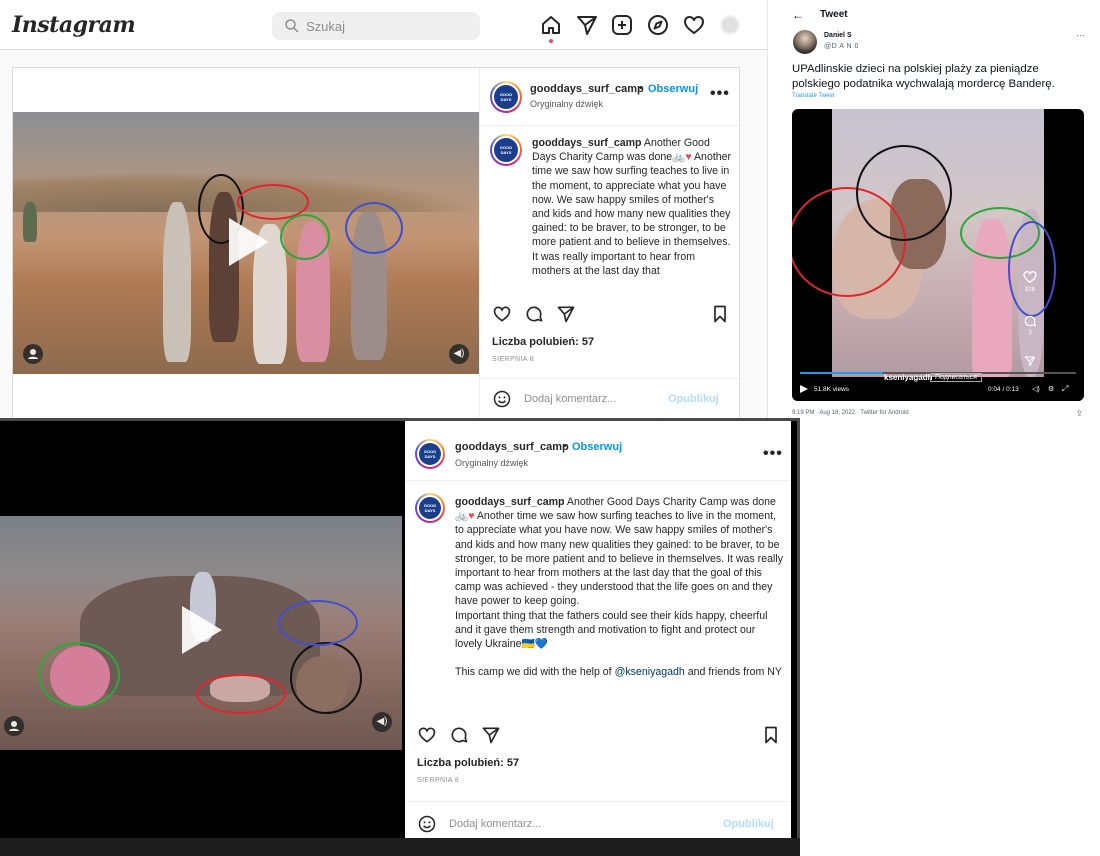  What do you see at coordinates (1003, 389) in the screenshot?
I see `video-time: 0:04 / 0:13` at bounding box center [1003, 389].